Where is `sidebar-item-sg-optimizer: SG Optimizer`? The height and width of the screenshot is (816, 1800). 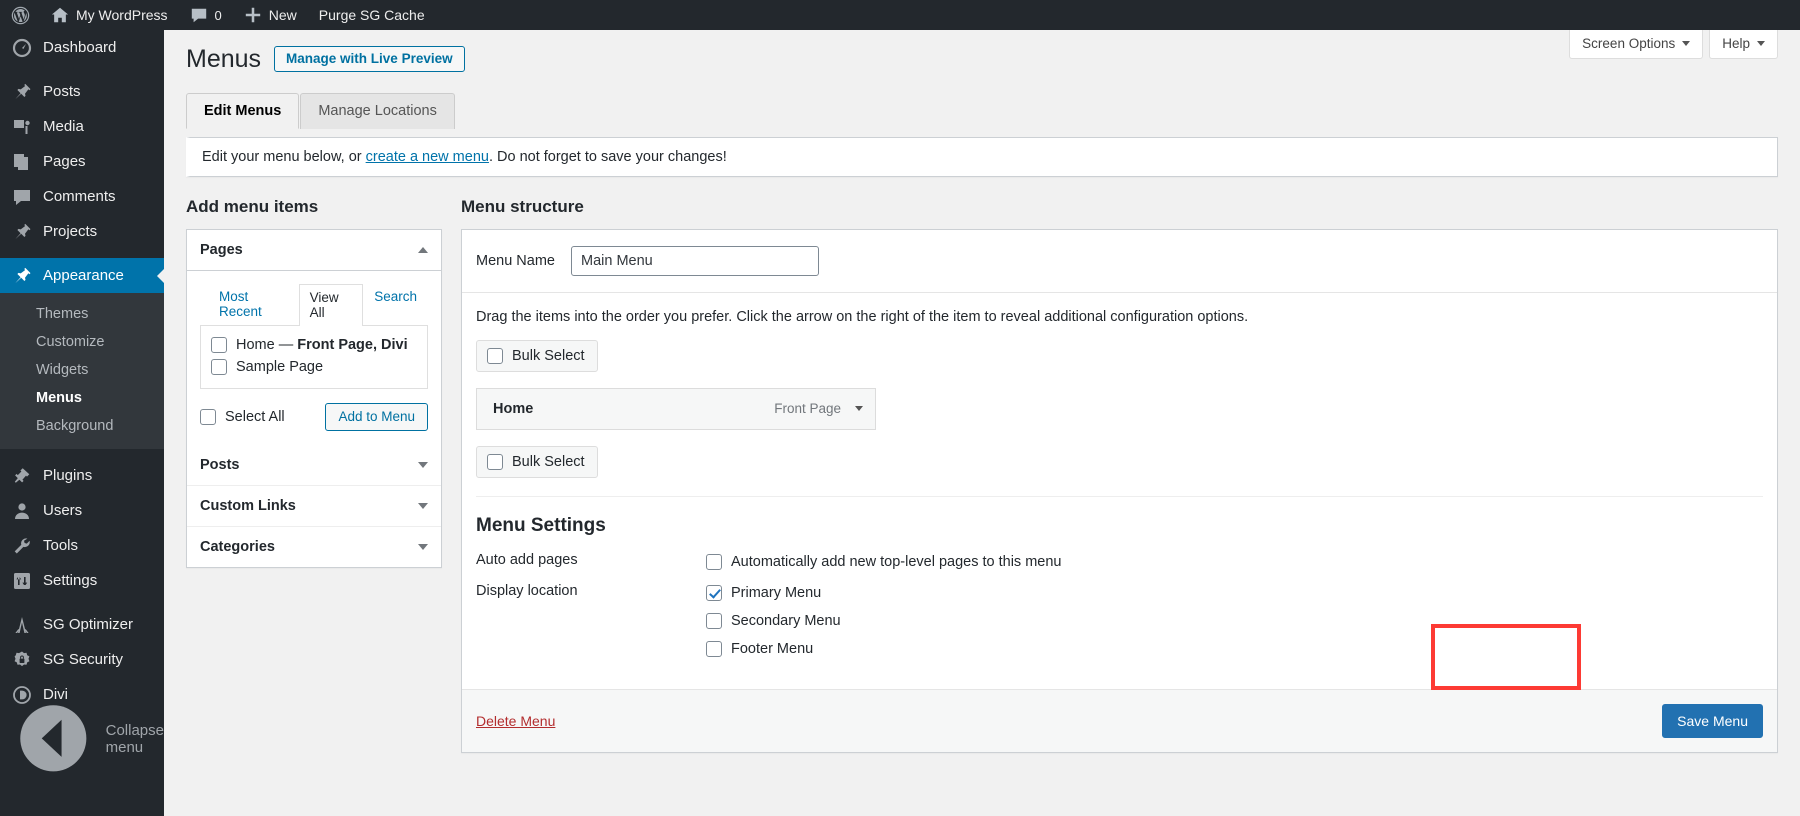 sidebar-item-sg-optimizer: SG Optimizer is located at coordinates (82, 624).